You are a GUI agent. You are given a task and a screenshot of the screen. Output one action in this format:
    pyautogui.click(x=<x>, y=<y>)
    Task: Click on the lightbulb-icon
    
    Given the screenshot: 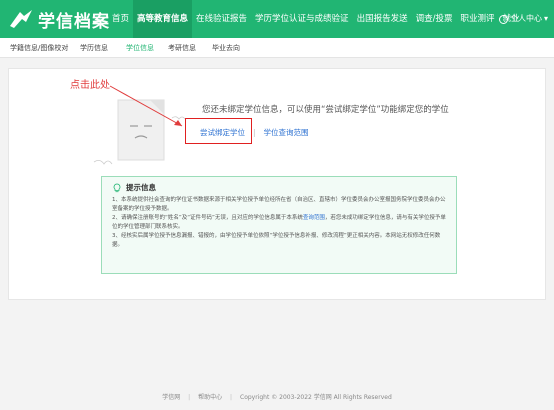 What is the action you would take?
    pyautogui.click(x=117, y=187)
    